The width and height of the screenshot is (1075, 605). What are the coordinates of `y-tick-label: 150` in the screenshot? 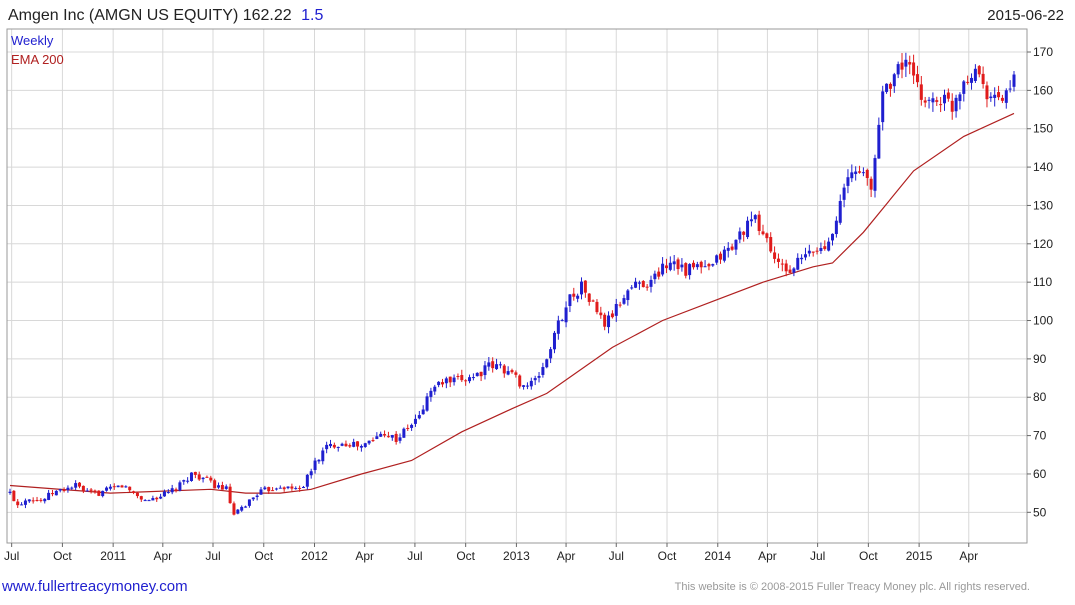 It's located at (1043, 129).